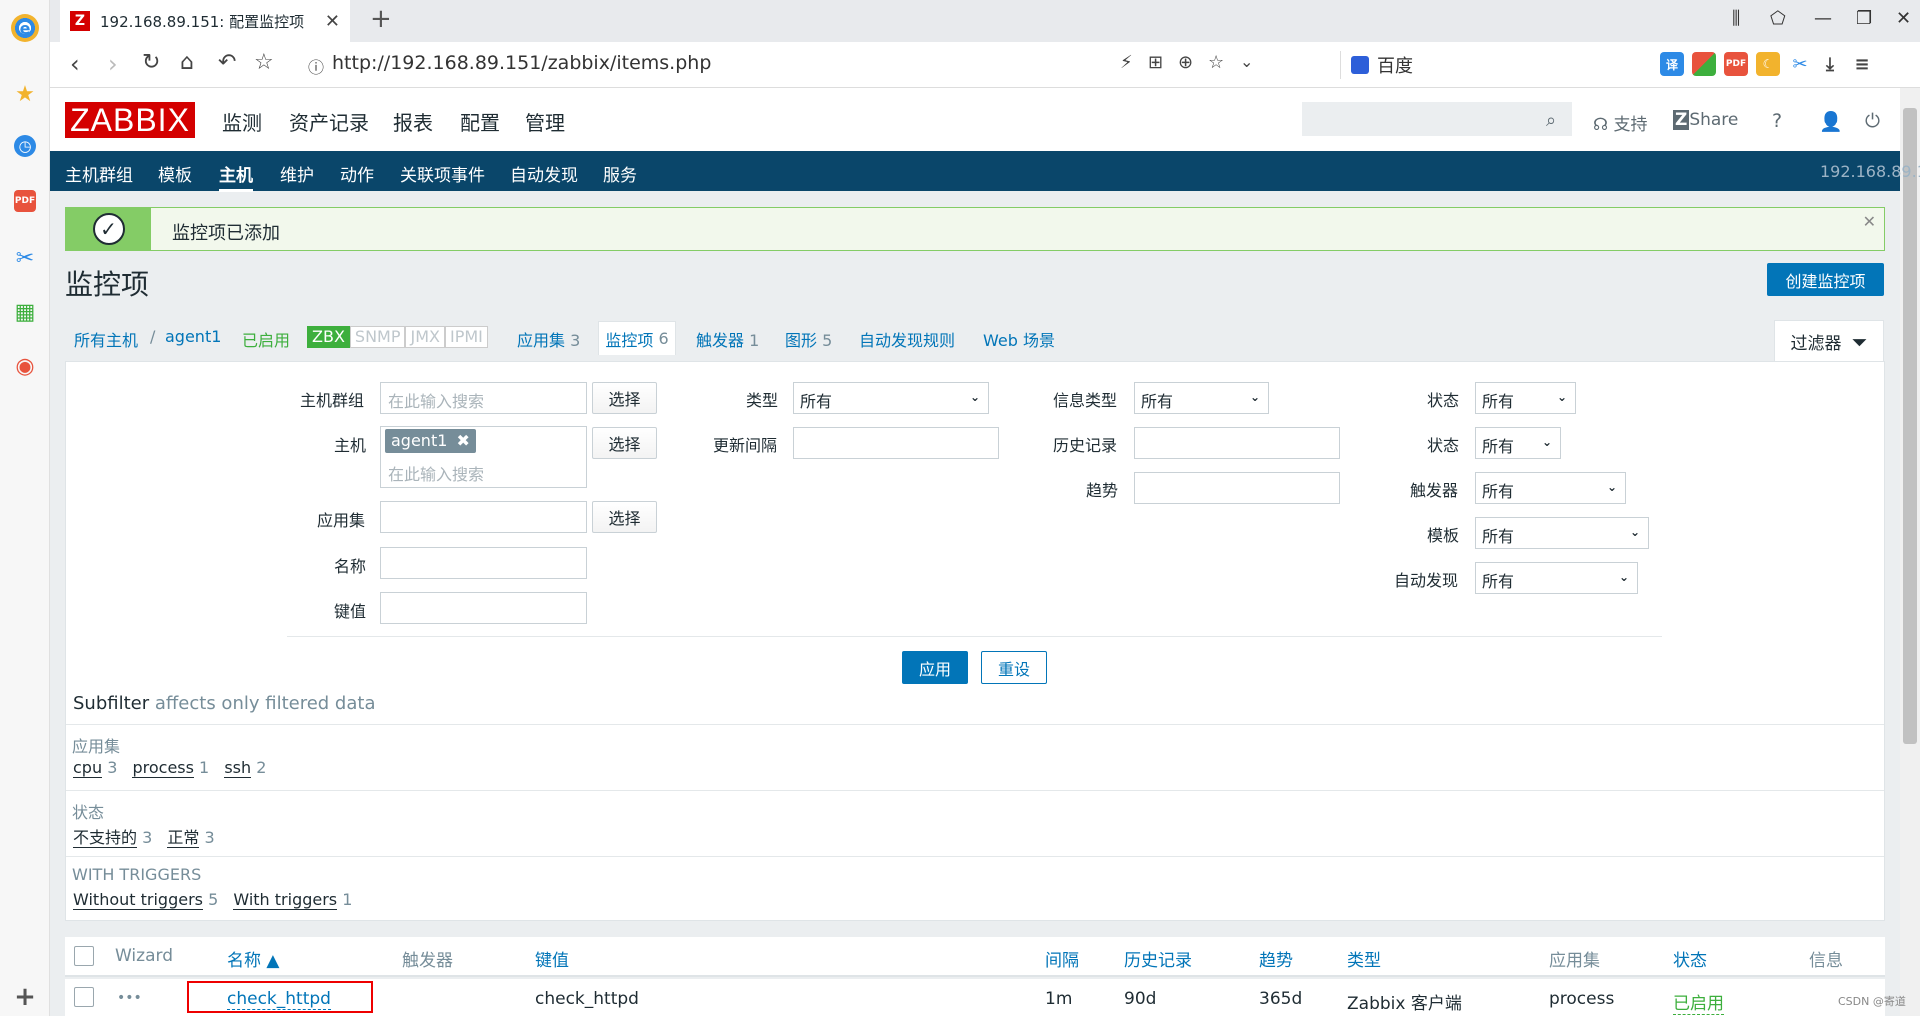 This screenshot has height=1016, width=1920. What do you see at coordinates (1551, 120) in the screenshot?
I see `search-icon: ⌕` at bounding box center [1551, 120].